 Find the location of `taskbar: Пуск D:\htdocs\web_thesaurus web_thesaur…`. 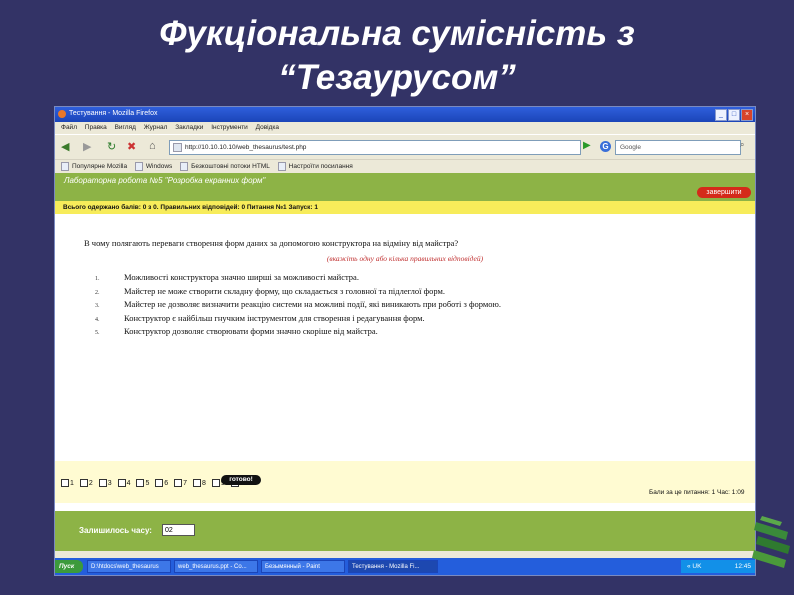

taskbar: Пуск D:\htdocs\web_thesaurus web_thesaur… is located at coordinates (405, 566).